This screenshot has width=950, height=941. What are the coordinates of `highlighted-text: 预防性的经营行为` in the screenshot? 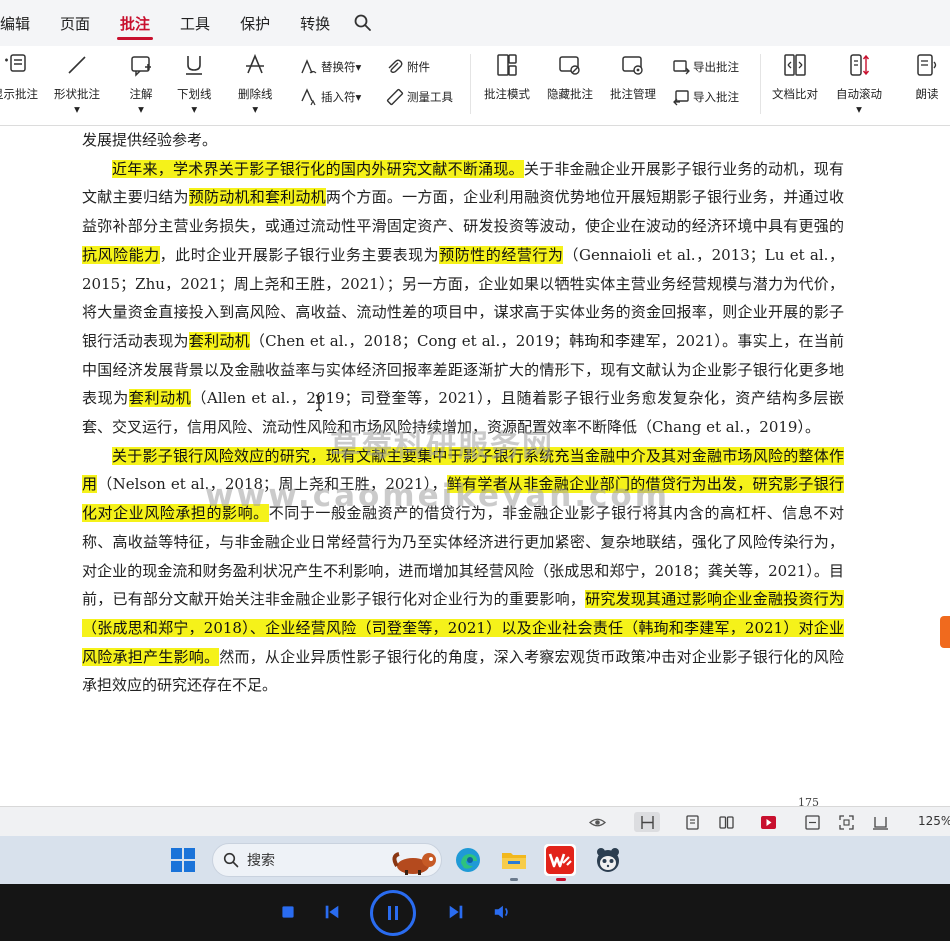 It's located at (501, 254).